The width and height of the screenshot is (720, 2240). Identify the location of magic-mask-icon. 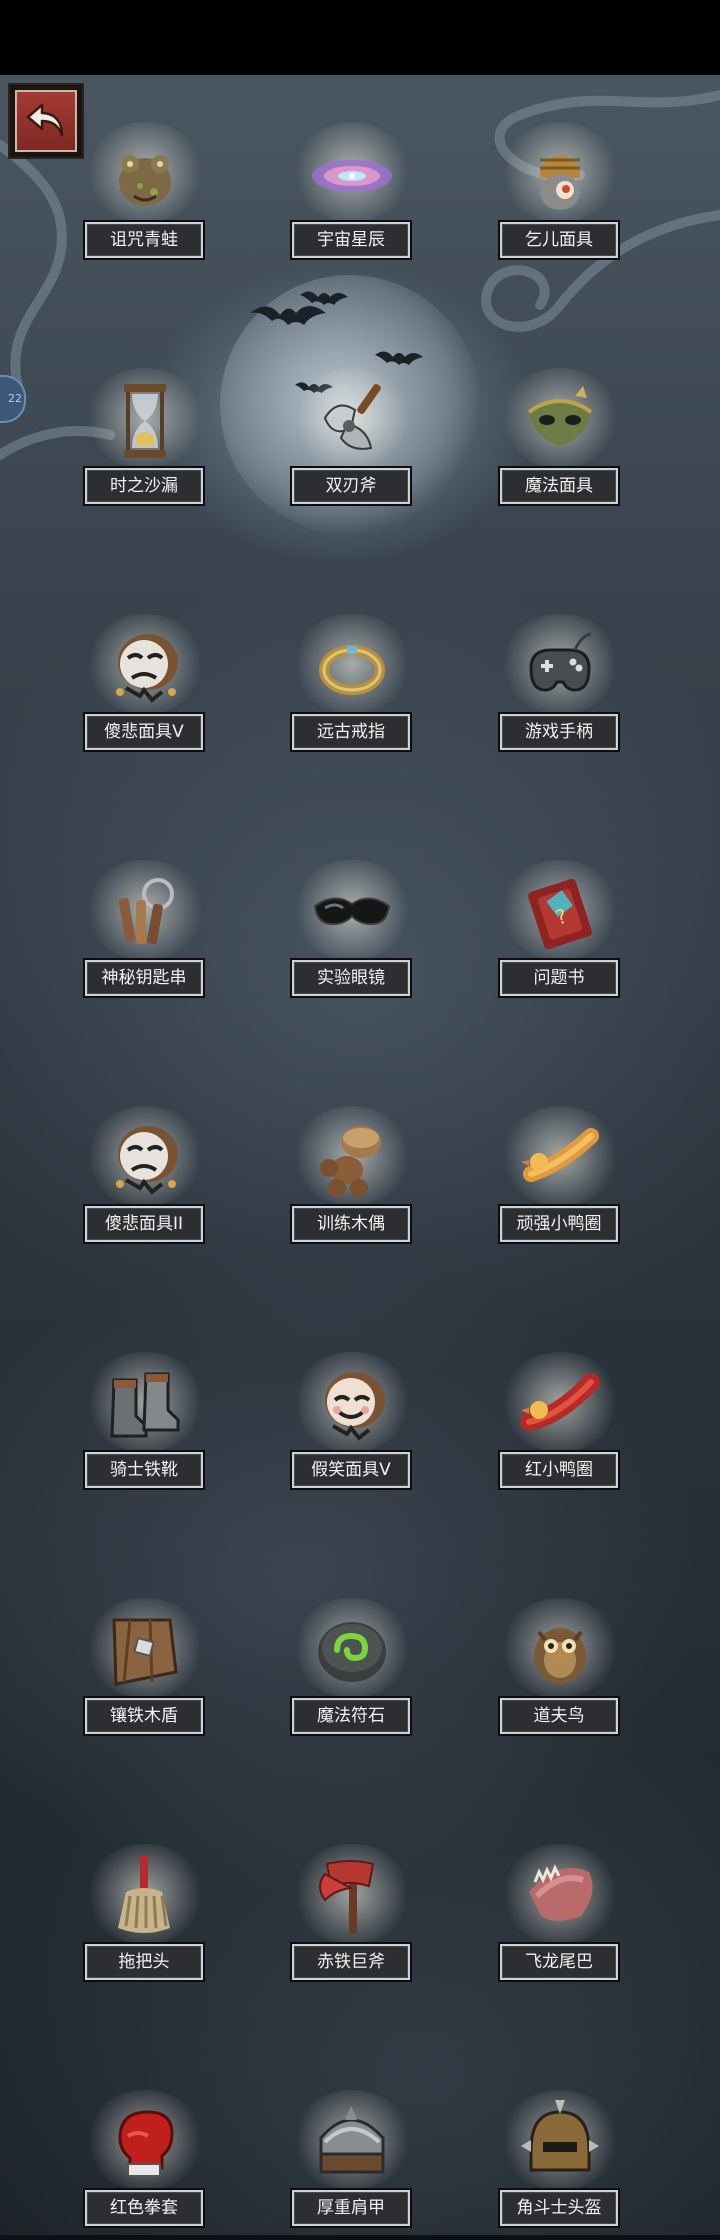
(560, 416).